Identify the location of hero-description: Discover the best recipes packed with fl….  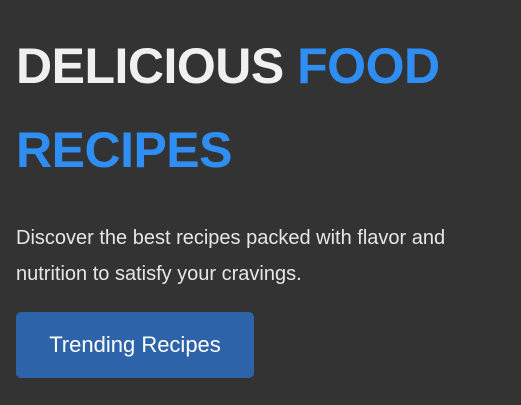
(231, 256).